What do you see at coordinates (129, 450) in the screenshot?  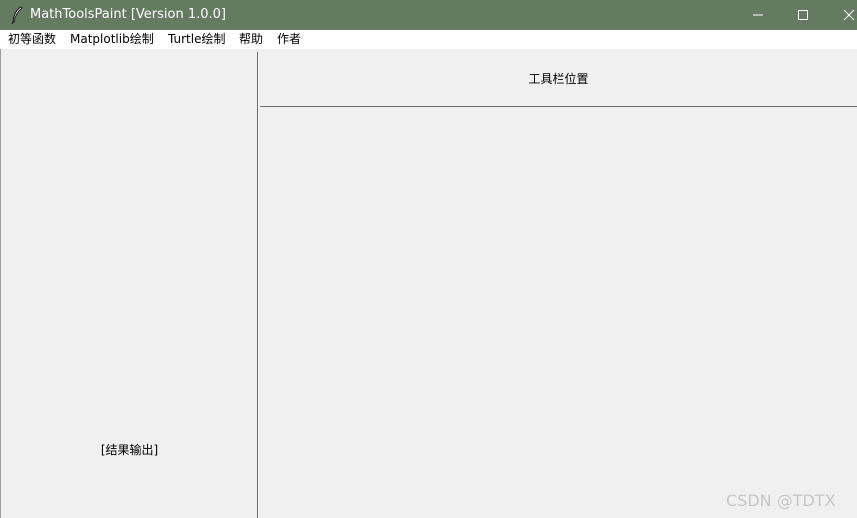 I see `result-output-label: [结果输出]` at bounding box center [129, 450].